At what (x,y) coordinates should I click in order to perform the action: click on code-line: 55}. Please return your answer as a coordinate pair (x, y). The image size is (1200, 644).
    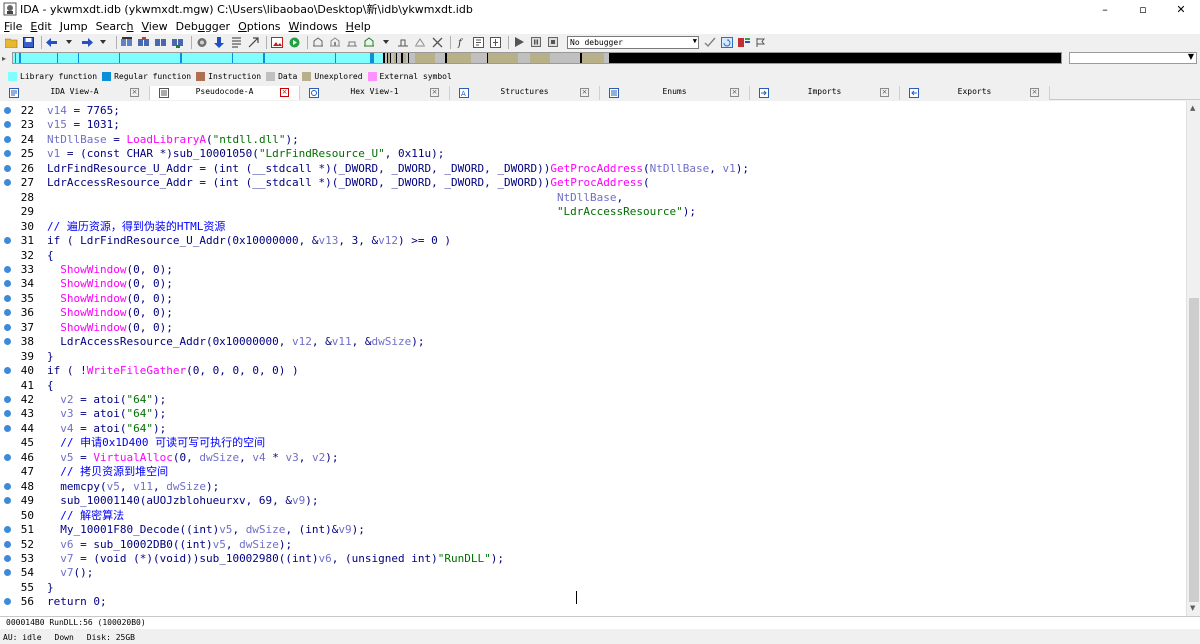
    Looking at the image, I should click on (592, 588).